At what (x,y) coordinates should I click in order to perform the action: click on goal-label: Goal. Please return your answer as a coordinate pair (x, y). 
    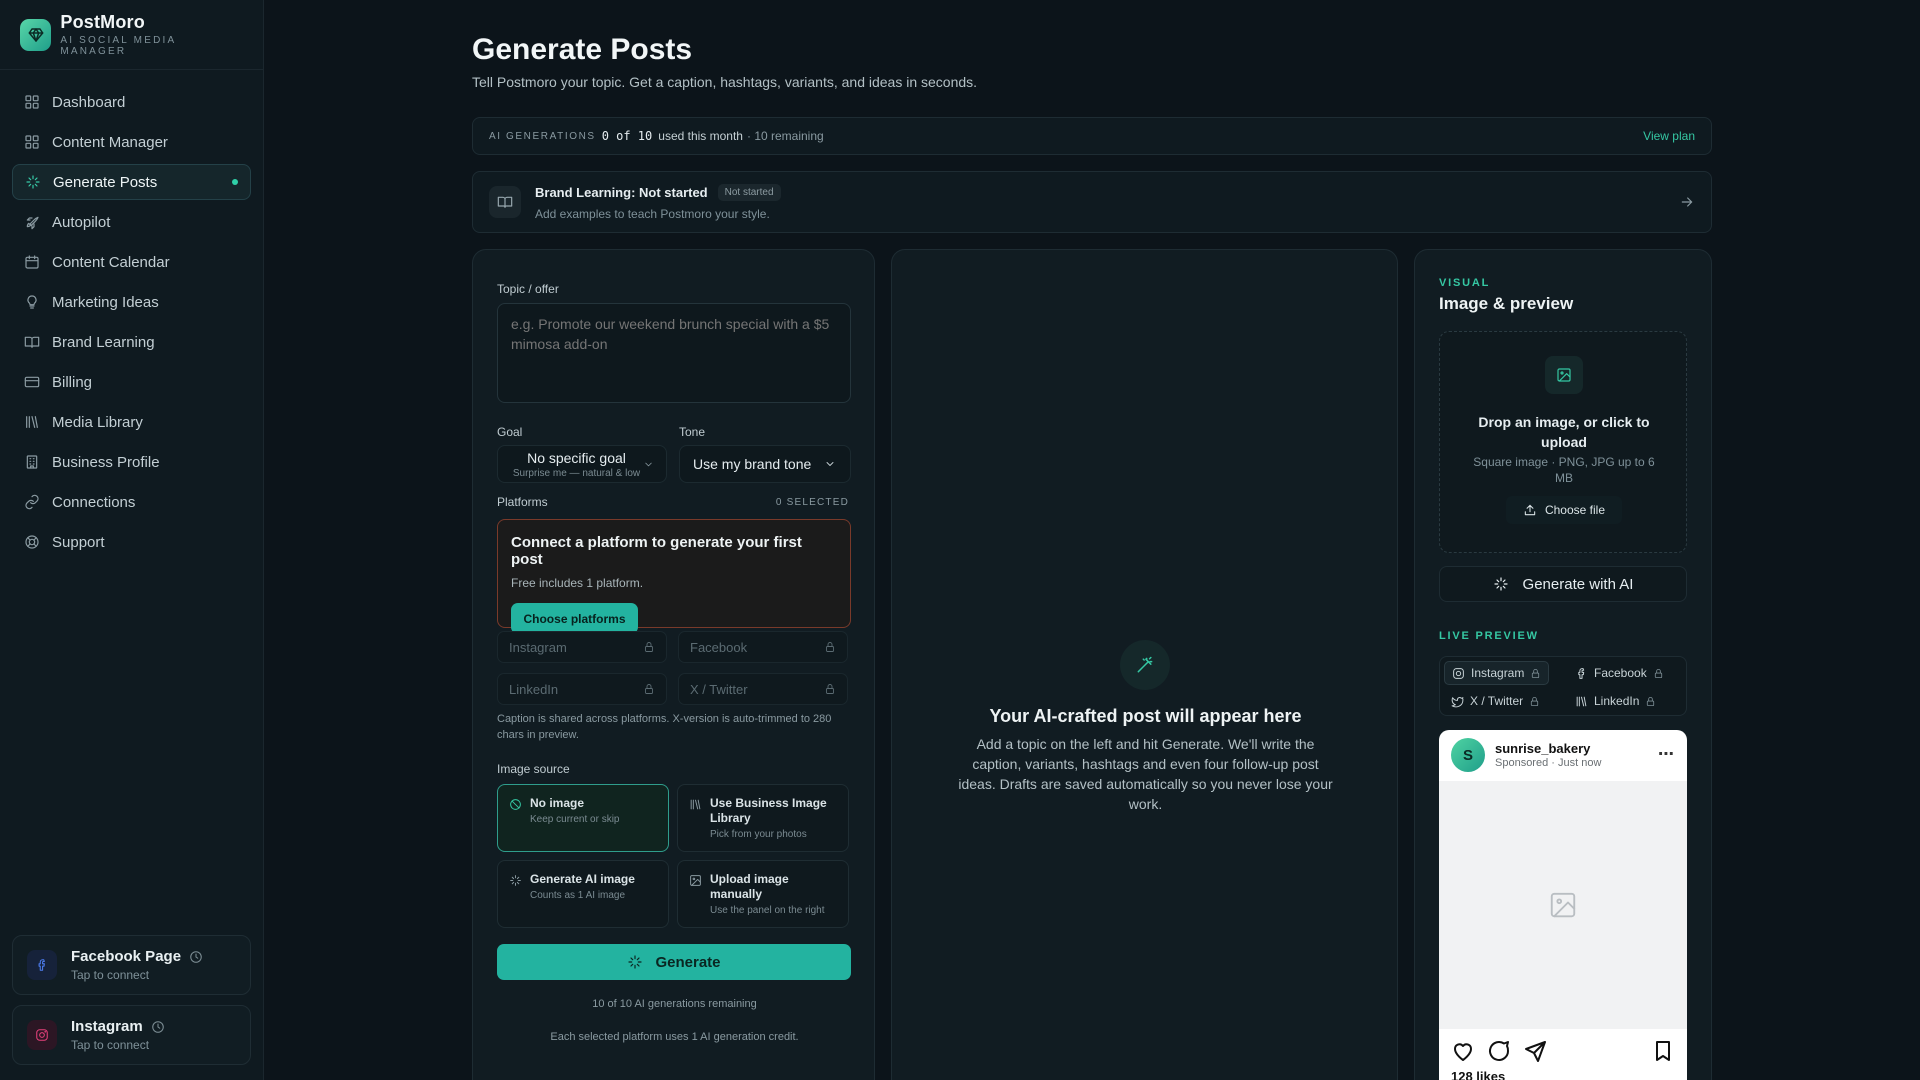
    Looking at the image, I should click on (510, 432).